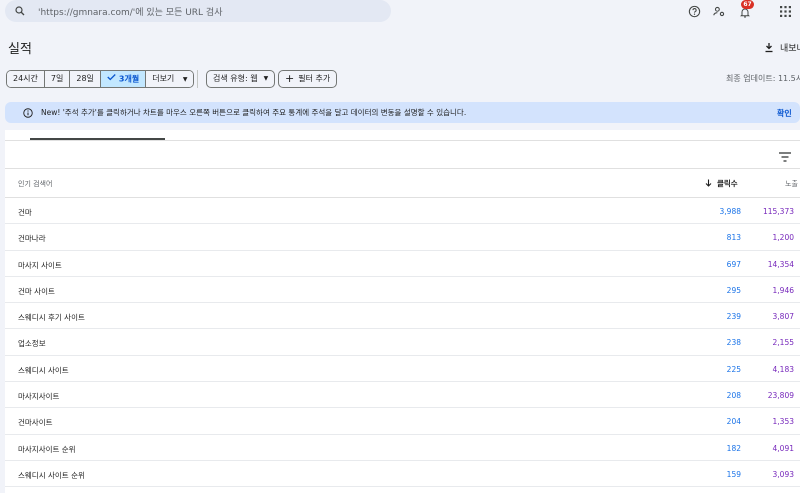 Image resolution: width=800 pixels, height=493 pixels. I want to click on range-more: 더보기 ▼, so click(170, 79).